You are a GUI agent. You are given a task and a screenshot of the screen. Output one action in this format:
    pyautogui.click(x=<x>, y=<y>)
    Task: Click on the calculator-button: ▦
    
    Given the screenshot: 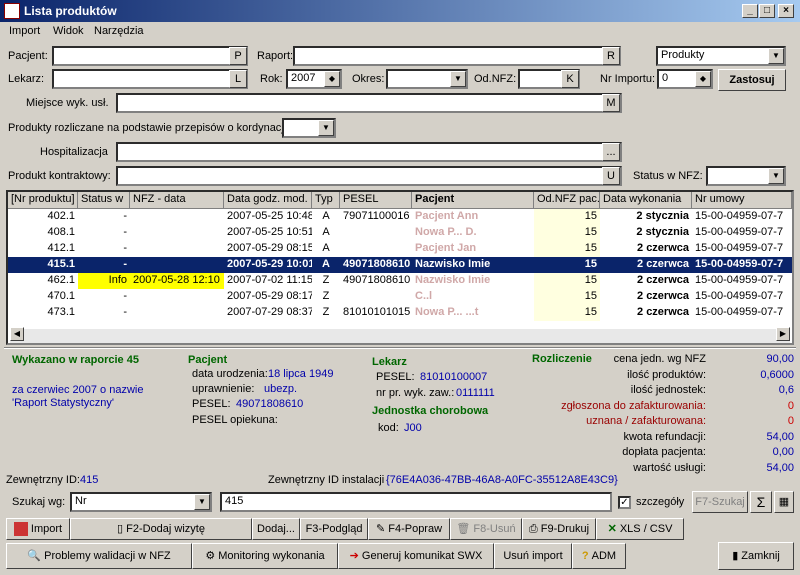 What is the action you would take?
    pyautogui.click(x=784, y=502)
    